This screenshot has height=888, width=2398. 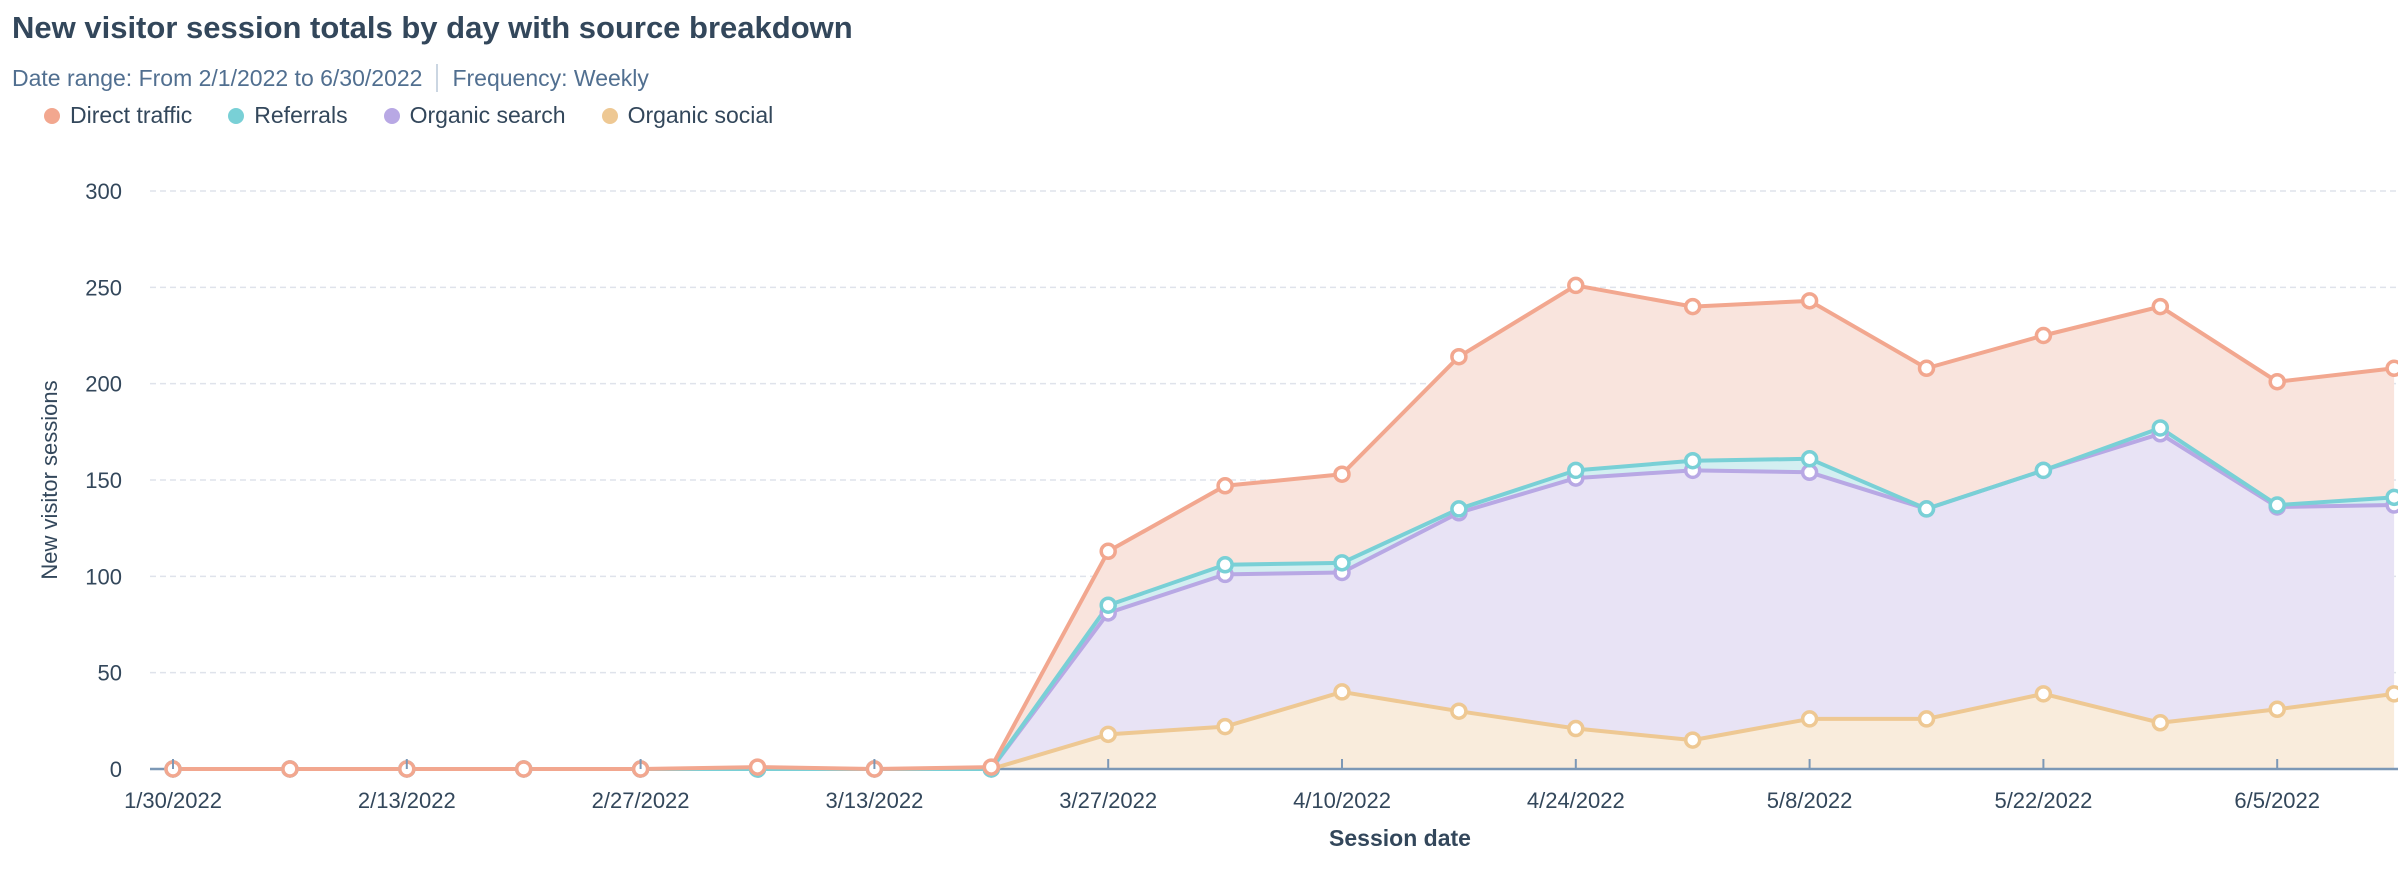 What do you see at coordinates (2277, 800) in the screenshot?
I see `x-tick-label: 6/5/2022` at bounding box center [2277, 800].